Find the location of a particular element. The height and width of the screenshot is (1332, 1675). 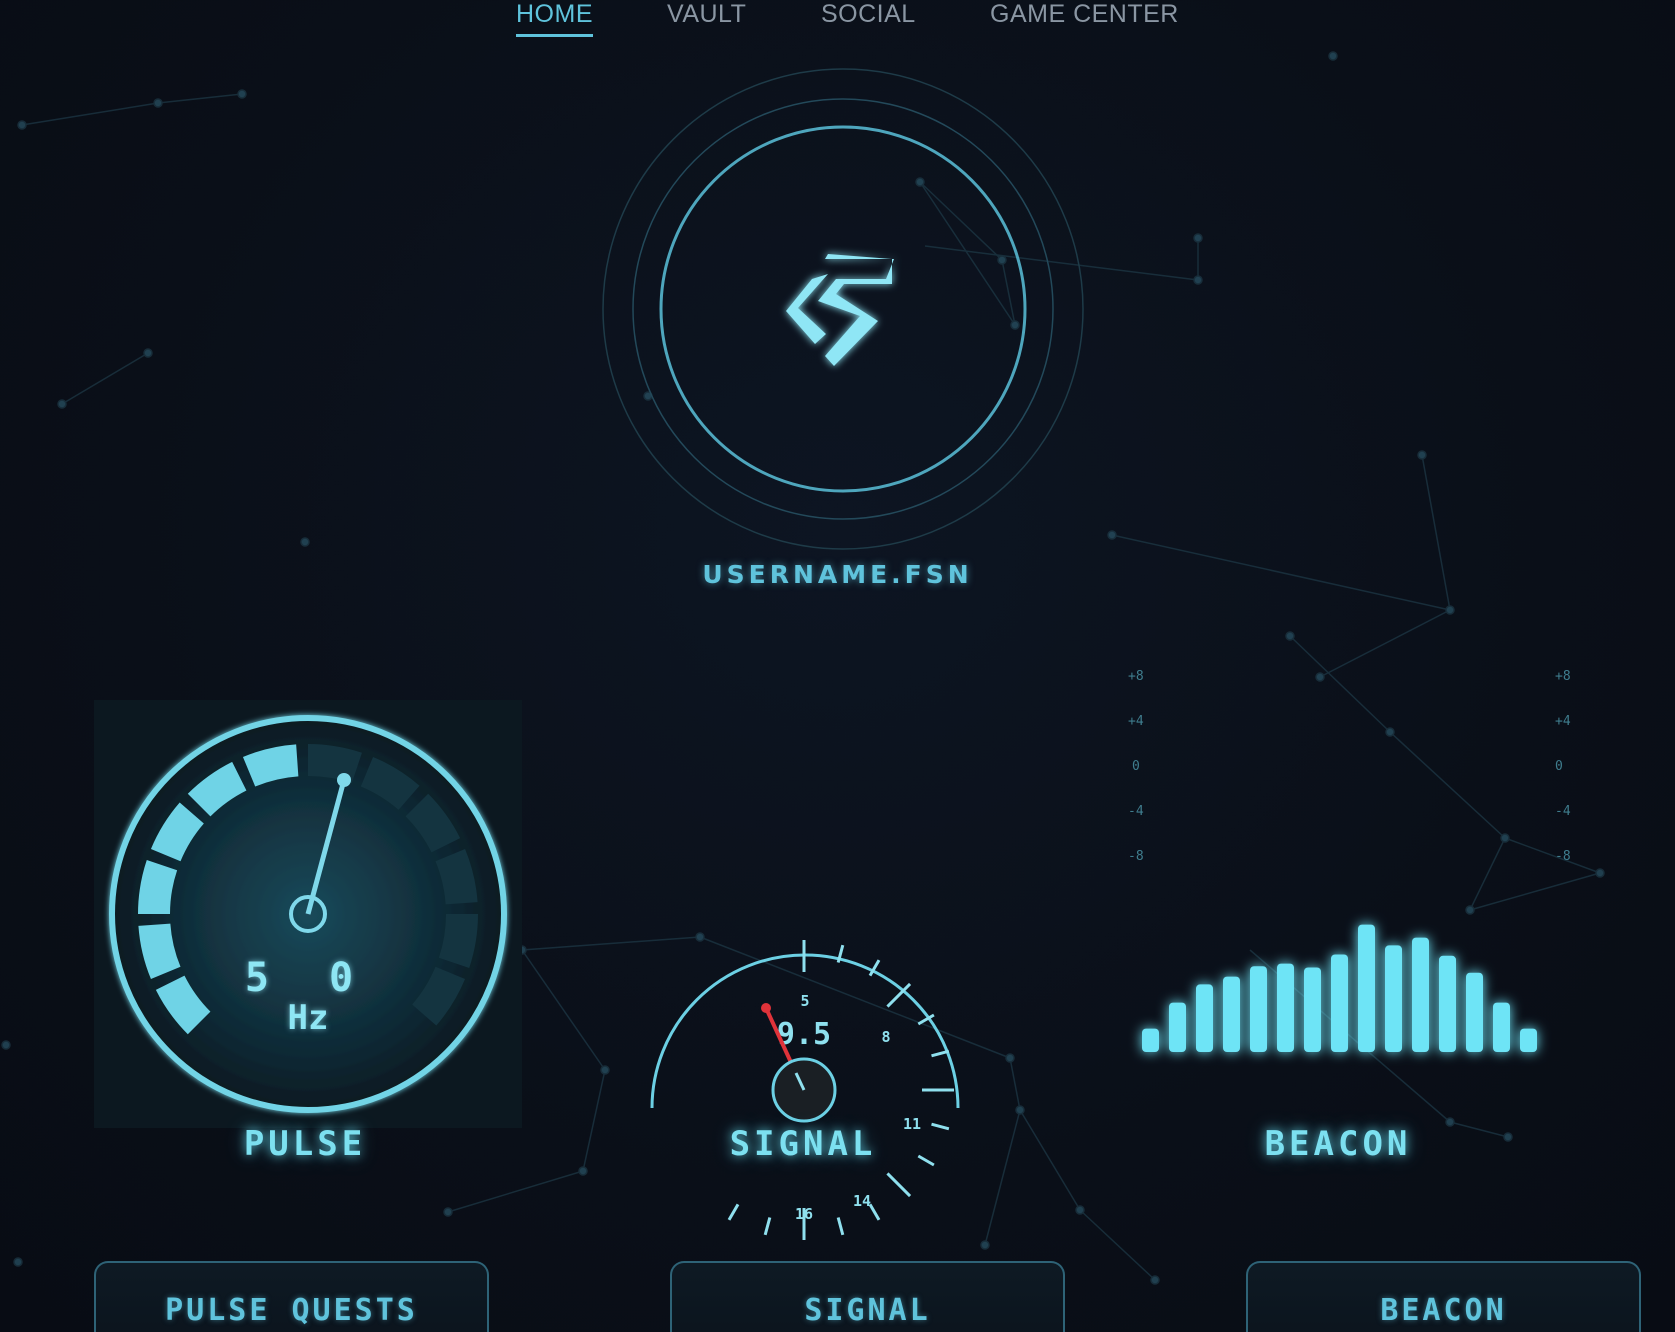

signal-tick-label: 5 is located at coordinates (804, 1001).